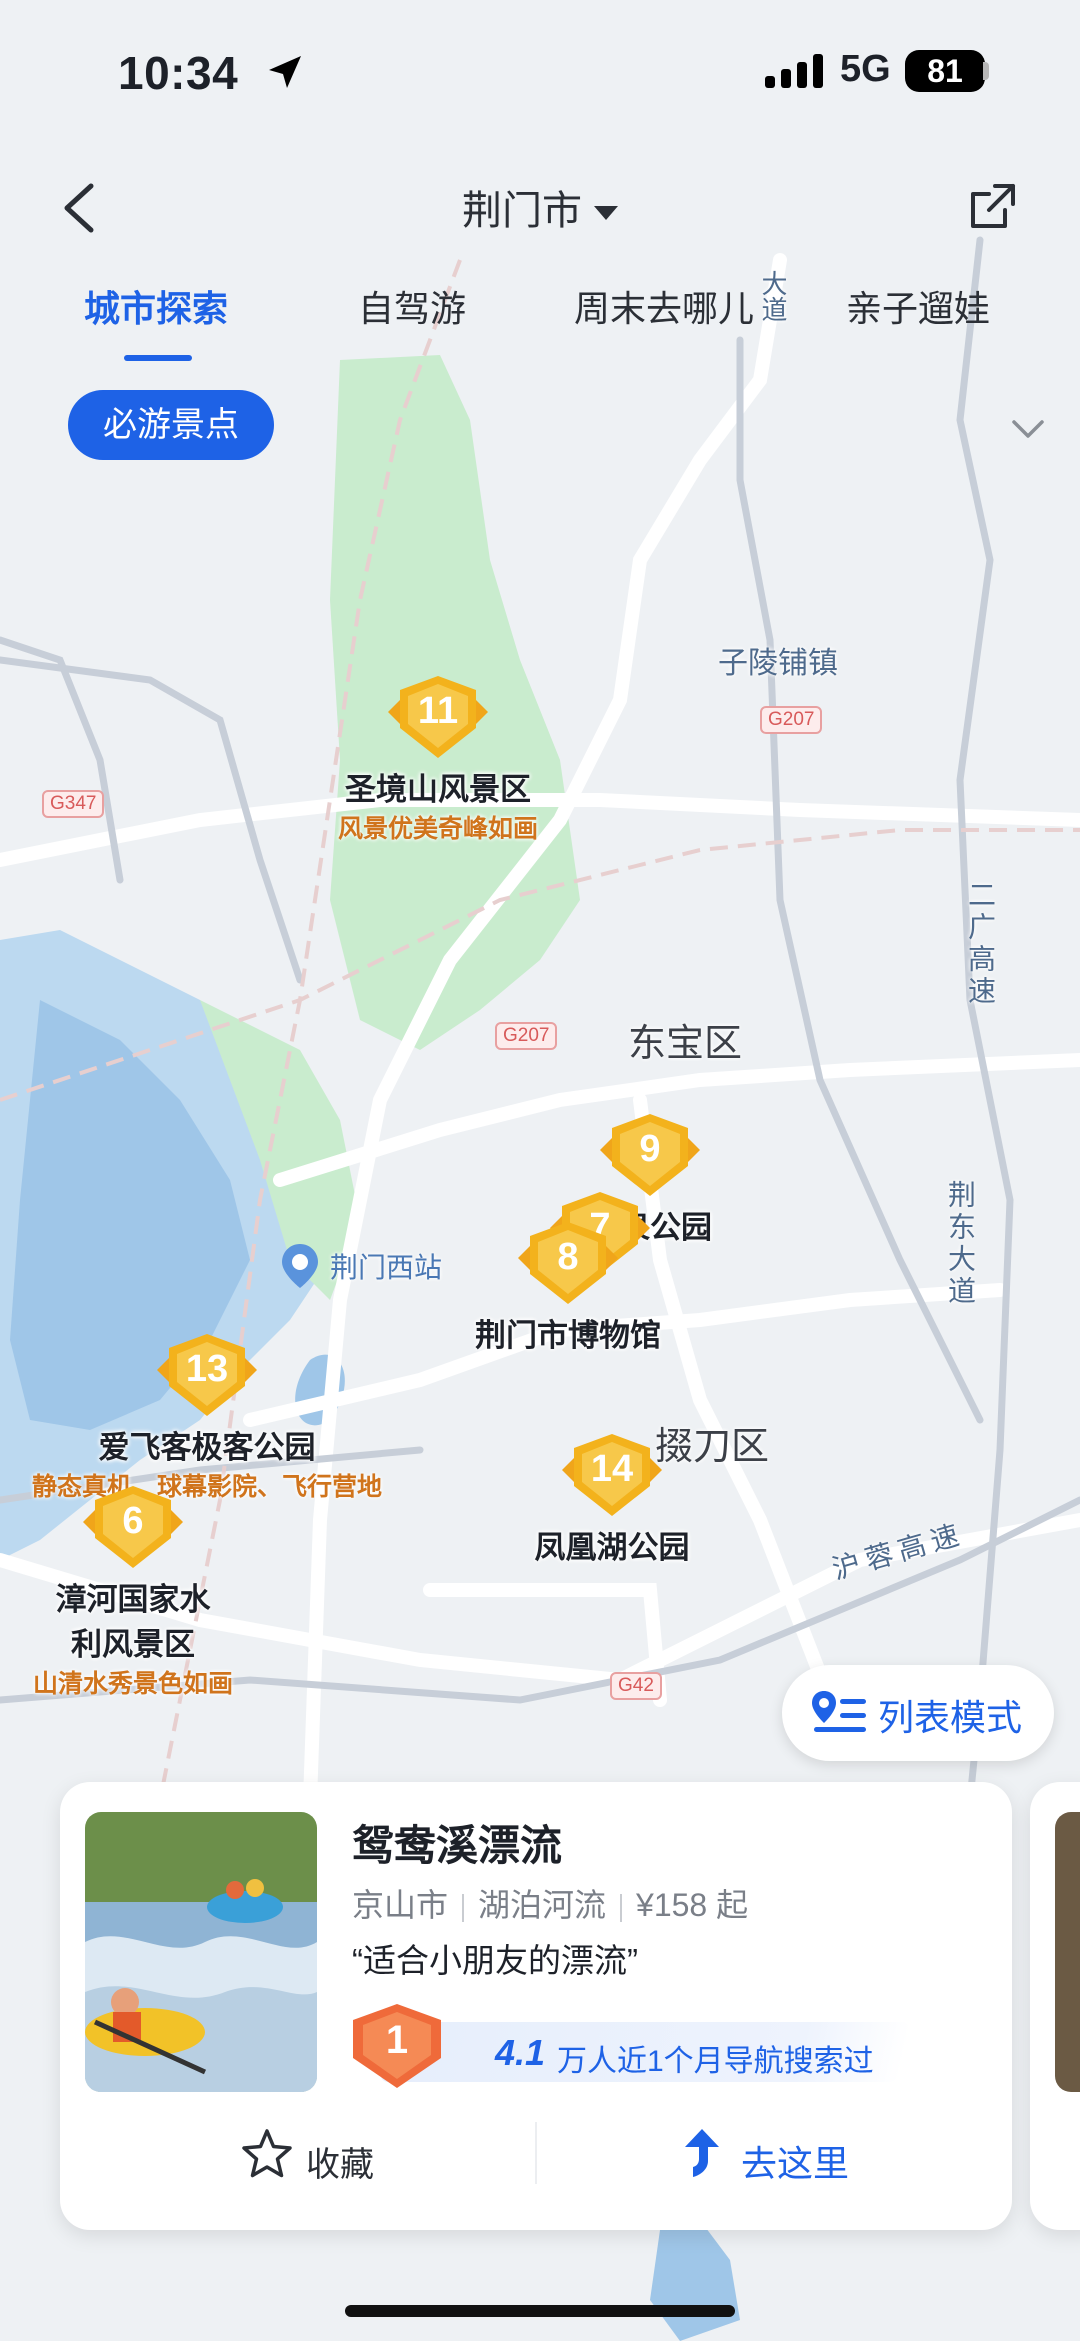 The image size is (1080, 2341). I want to click on road-badge-g207-north: G207, so click(791, 720).